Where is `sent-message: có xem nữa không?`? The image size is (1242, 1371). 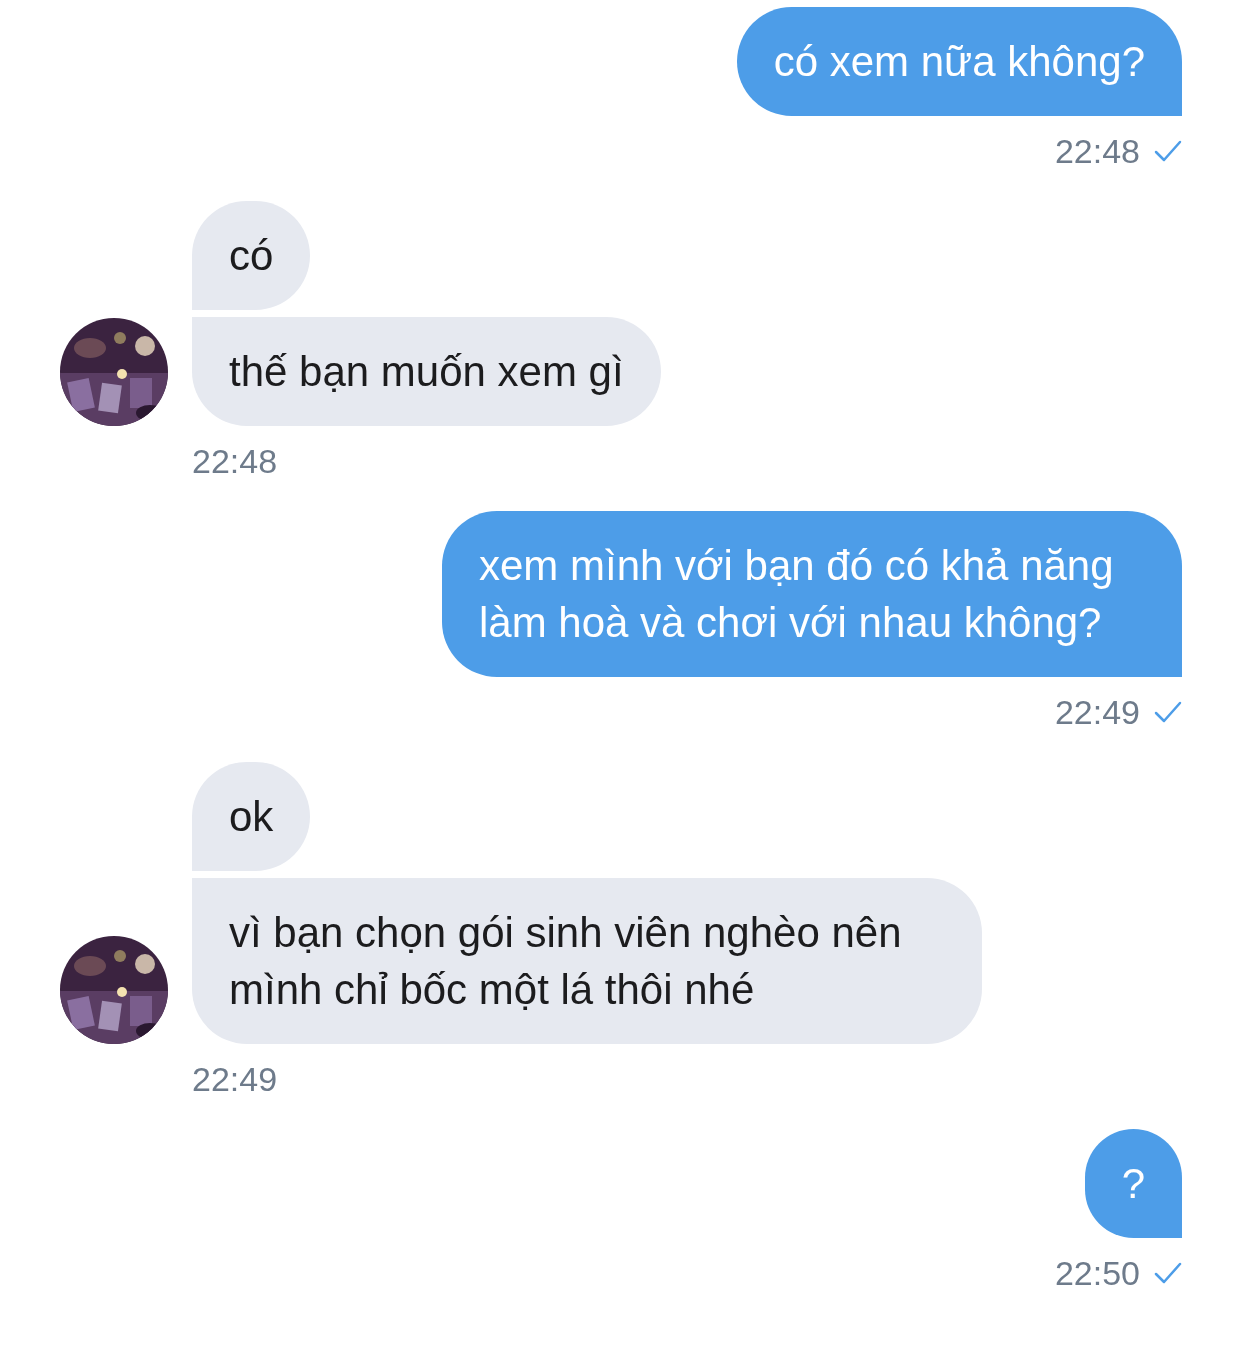 sent-message: có xem nữa không? is located at coordinates (959, 61).